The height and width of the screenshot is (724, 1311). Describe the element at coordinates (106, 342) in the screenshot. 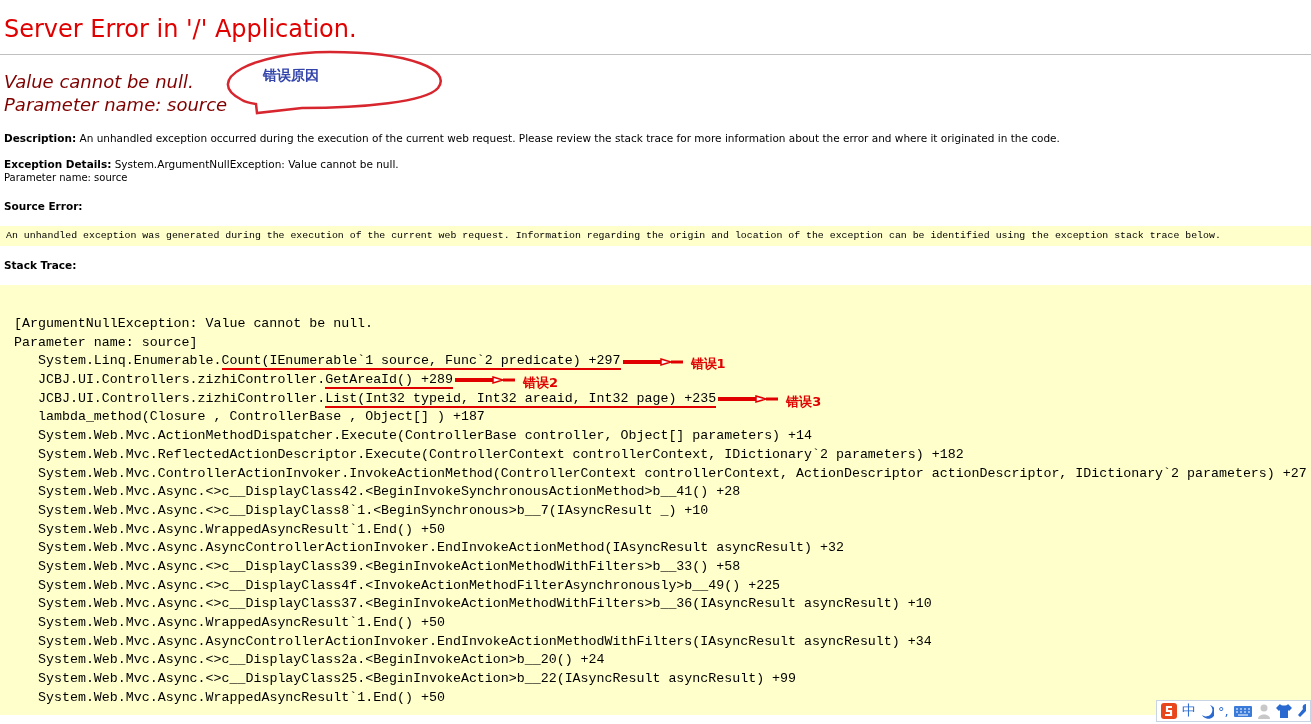

I see `stack-trace-line: Parameter name: source]` at that location.